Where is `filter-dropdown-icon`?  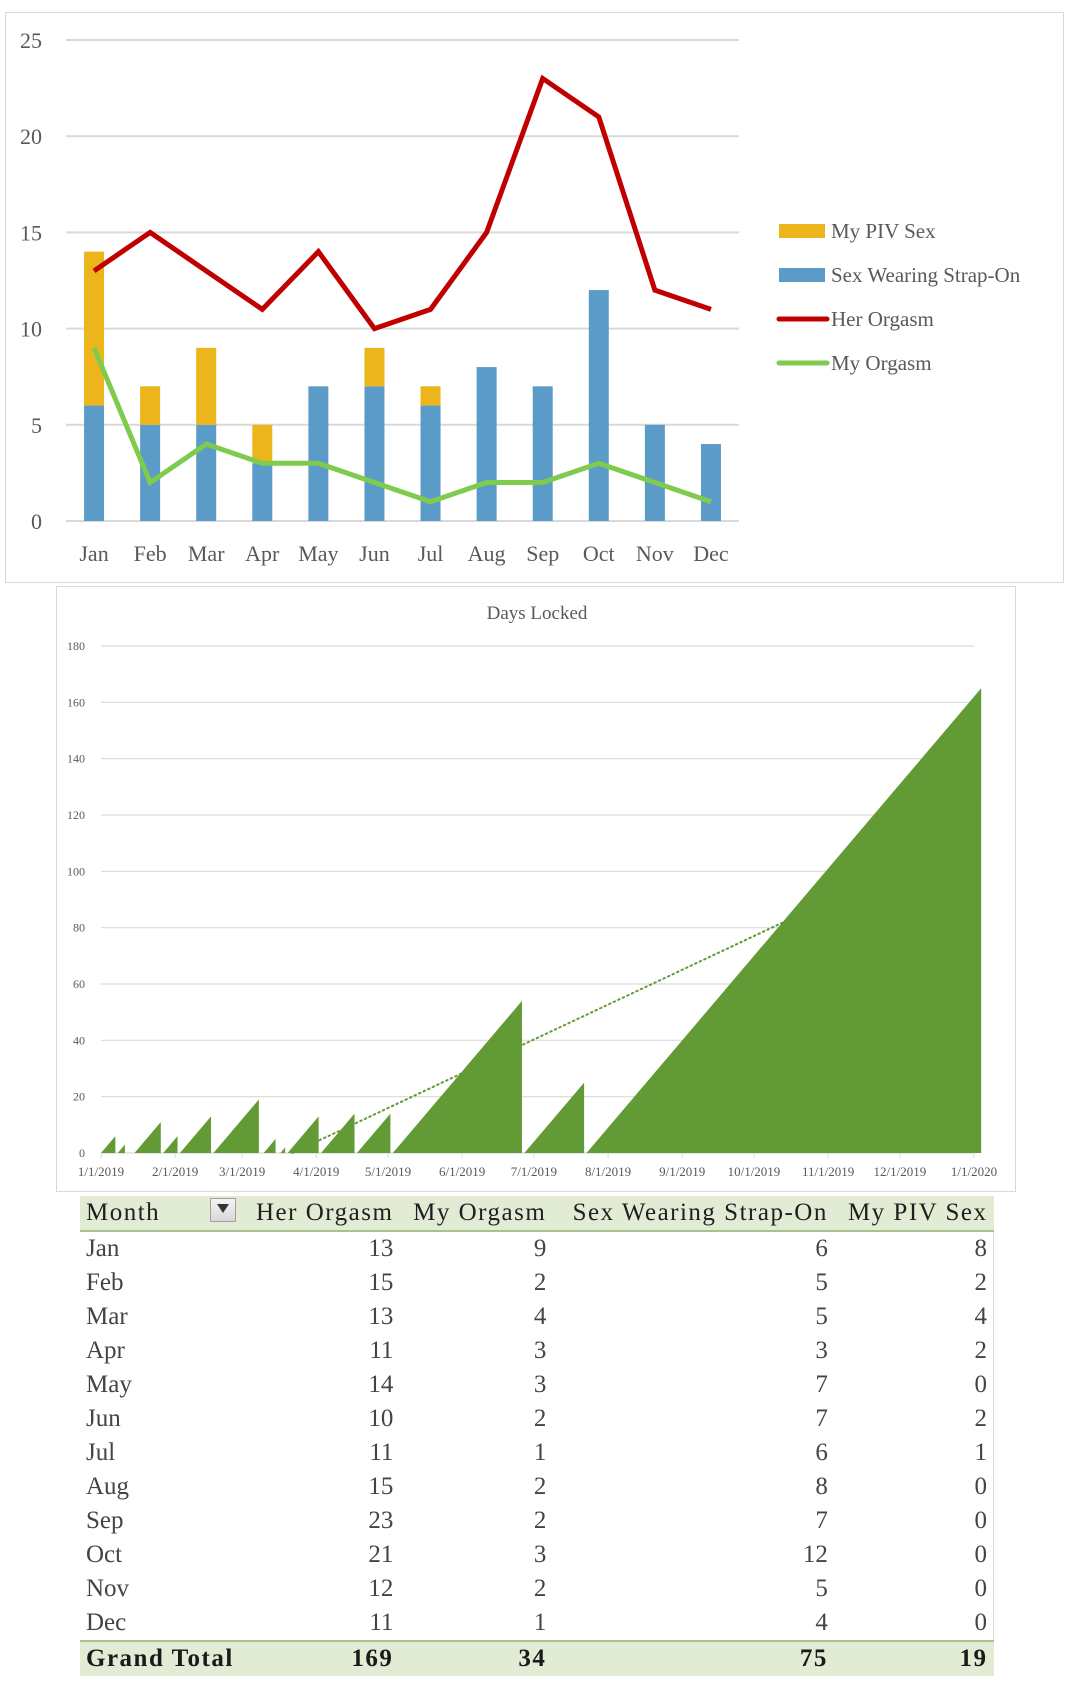 filter-dropdown-icon is located at coordinates (223, 1210).